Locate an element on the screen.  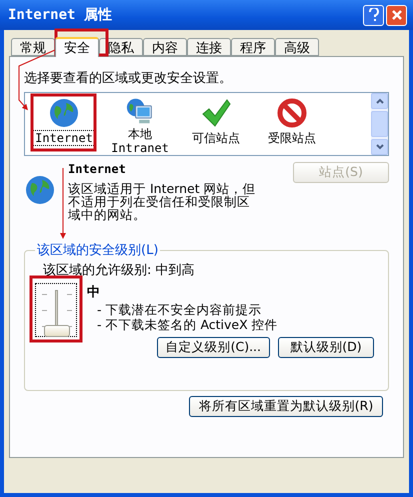
level-button: 默认级别(D) is located at coordinates (326, 347).